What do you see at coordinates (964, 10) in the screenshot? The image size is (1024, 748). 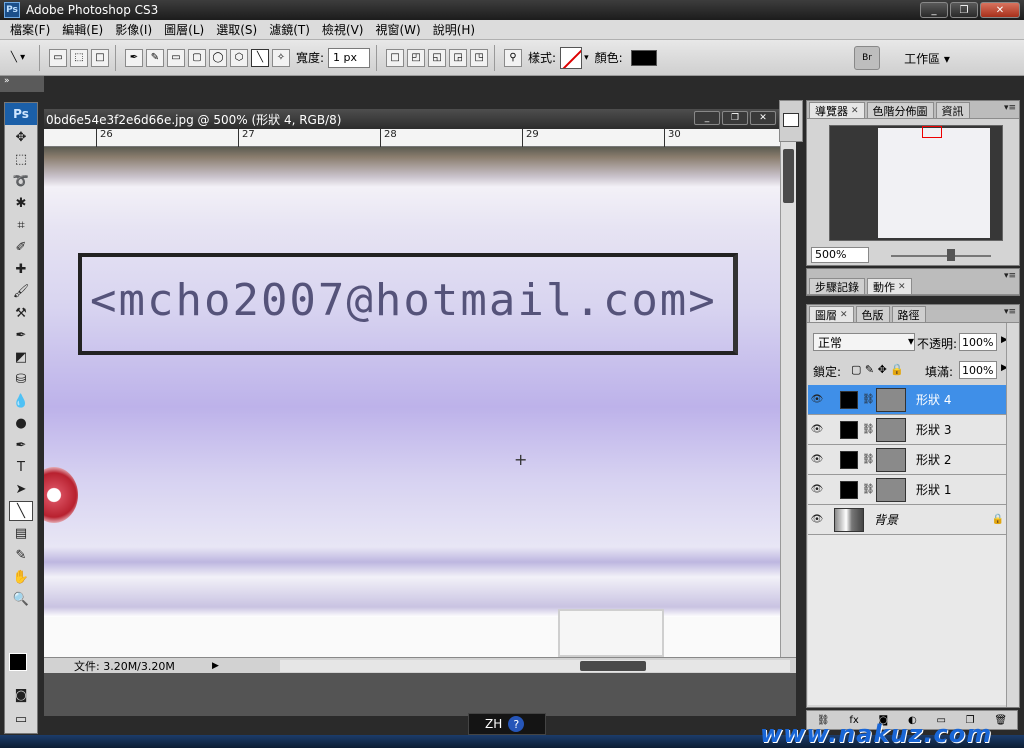 I see `restore-button: ❐` at bounding box center [964, 10].